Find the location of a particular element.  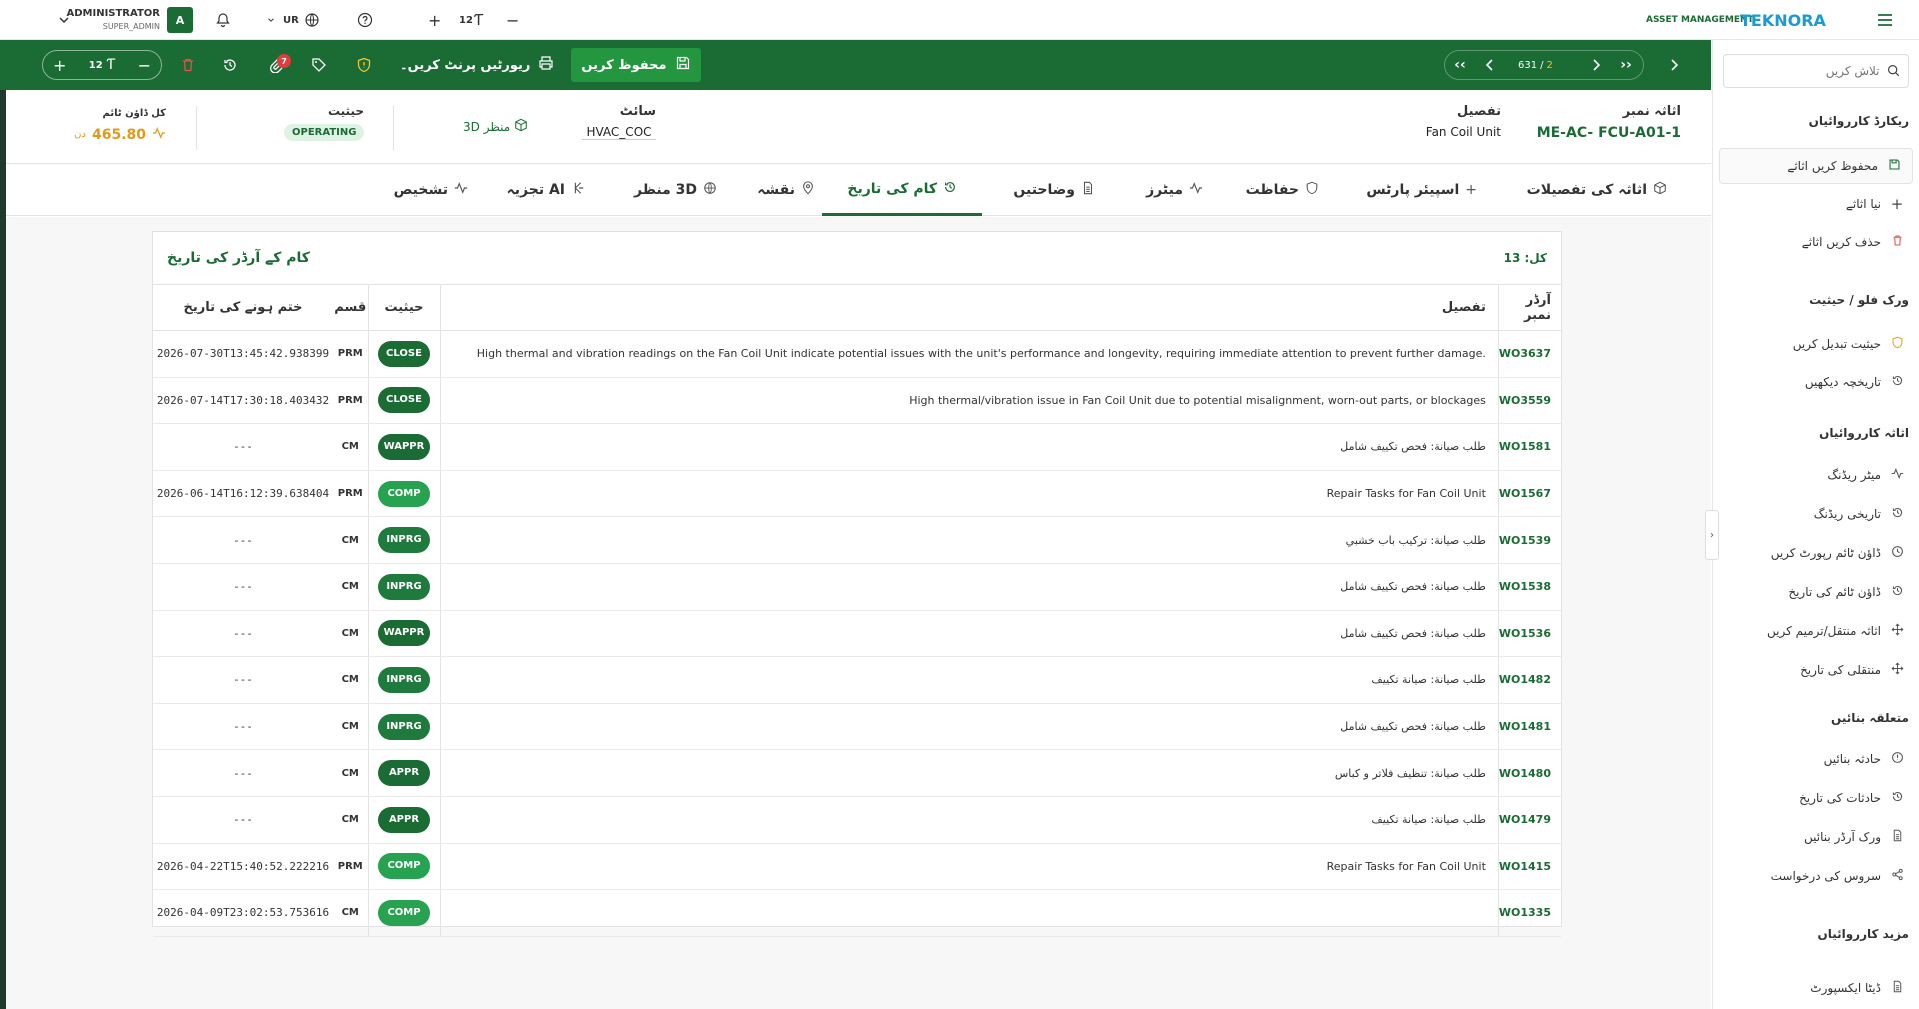

first-record-icon: ‹‹ is located at coordinates (1460, 65).